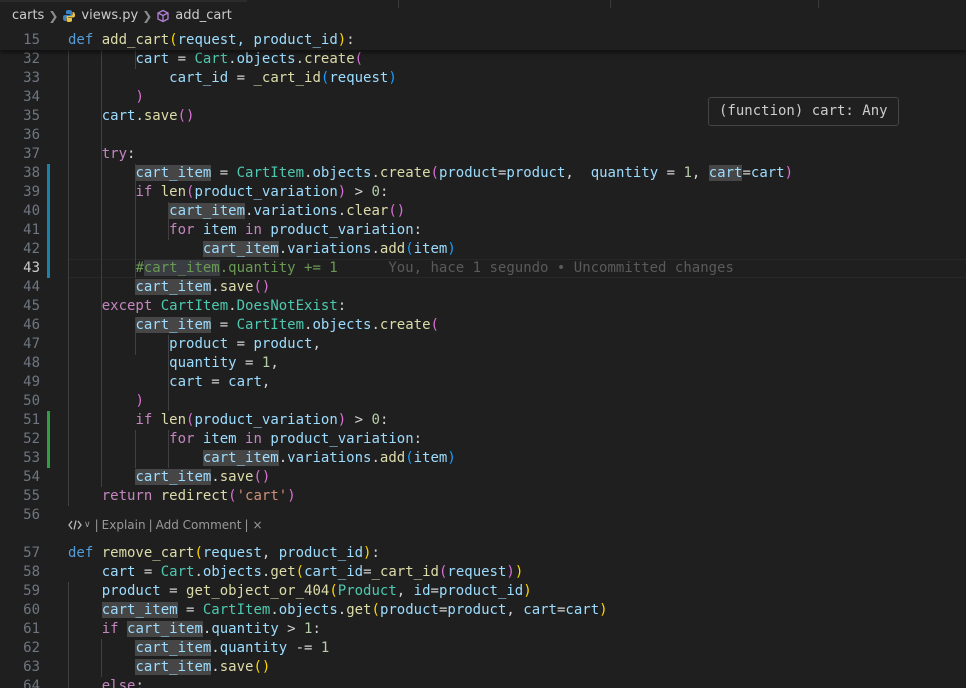 This screenshot has width=966, height=688. What do you see at coordinates (182, 59) in the screenshot?
I see `code-token: =` at bounding box center [182, 59].